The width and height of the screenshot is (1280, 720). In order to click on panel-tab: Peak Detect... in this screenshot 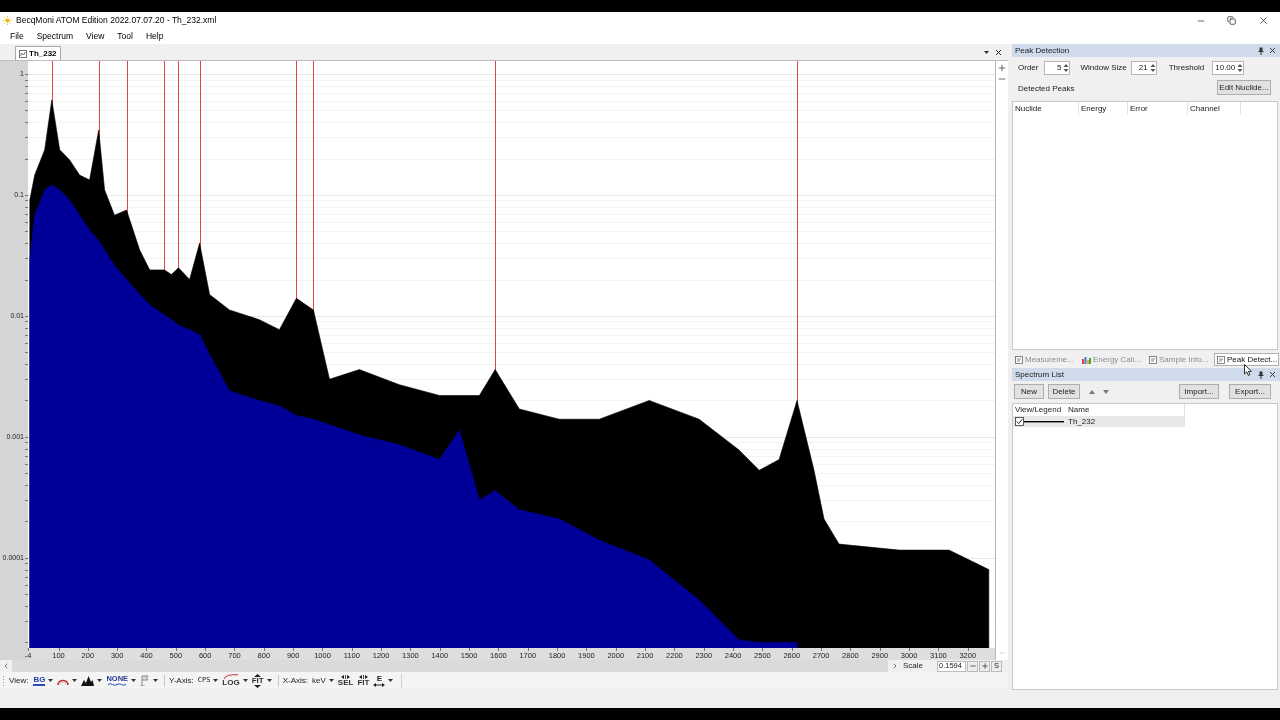, I will do `click(1246, 359)`.